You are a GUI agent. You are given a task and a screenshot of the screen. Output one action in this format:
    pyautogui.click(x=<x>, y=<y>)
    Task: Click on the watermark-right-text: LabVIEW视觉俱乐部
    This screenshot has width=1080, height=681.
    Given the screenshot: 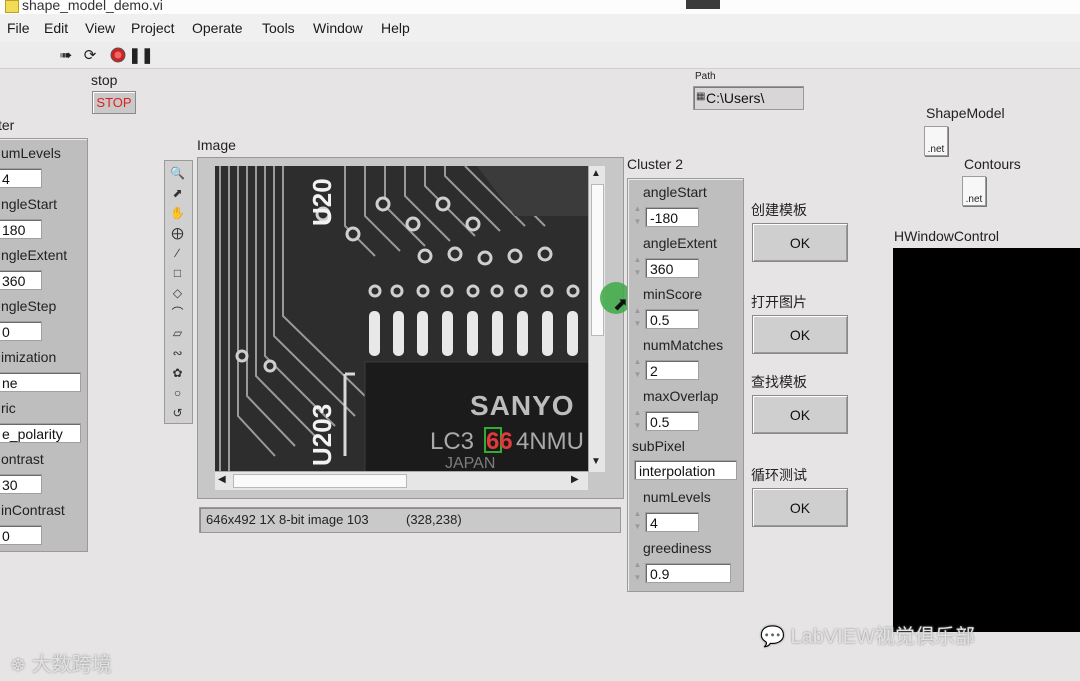 What is the action you would take?
    pyautogui.click(x=882, y=637)
    